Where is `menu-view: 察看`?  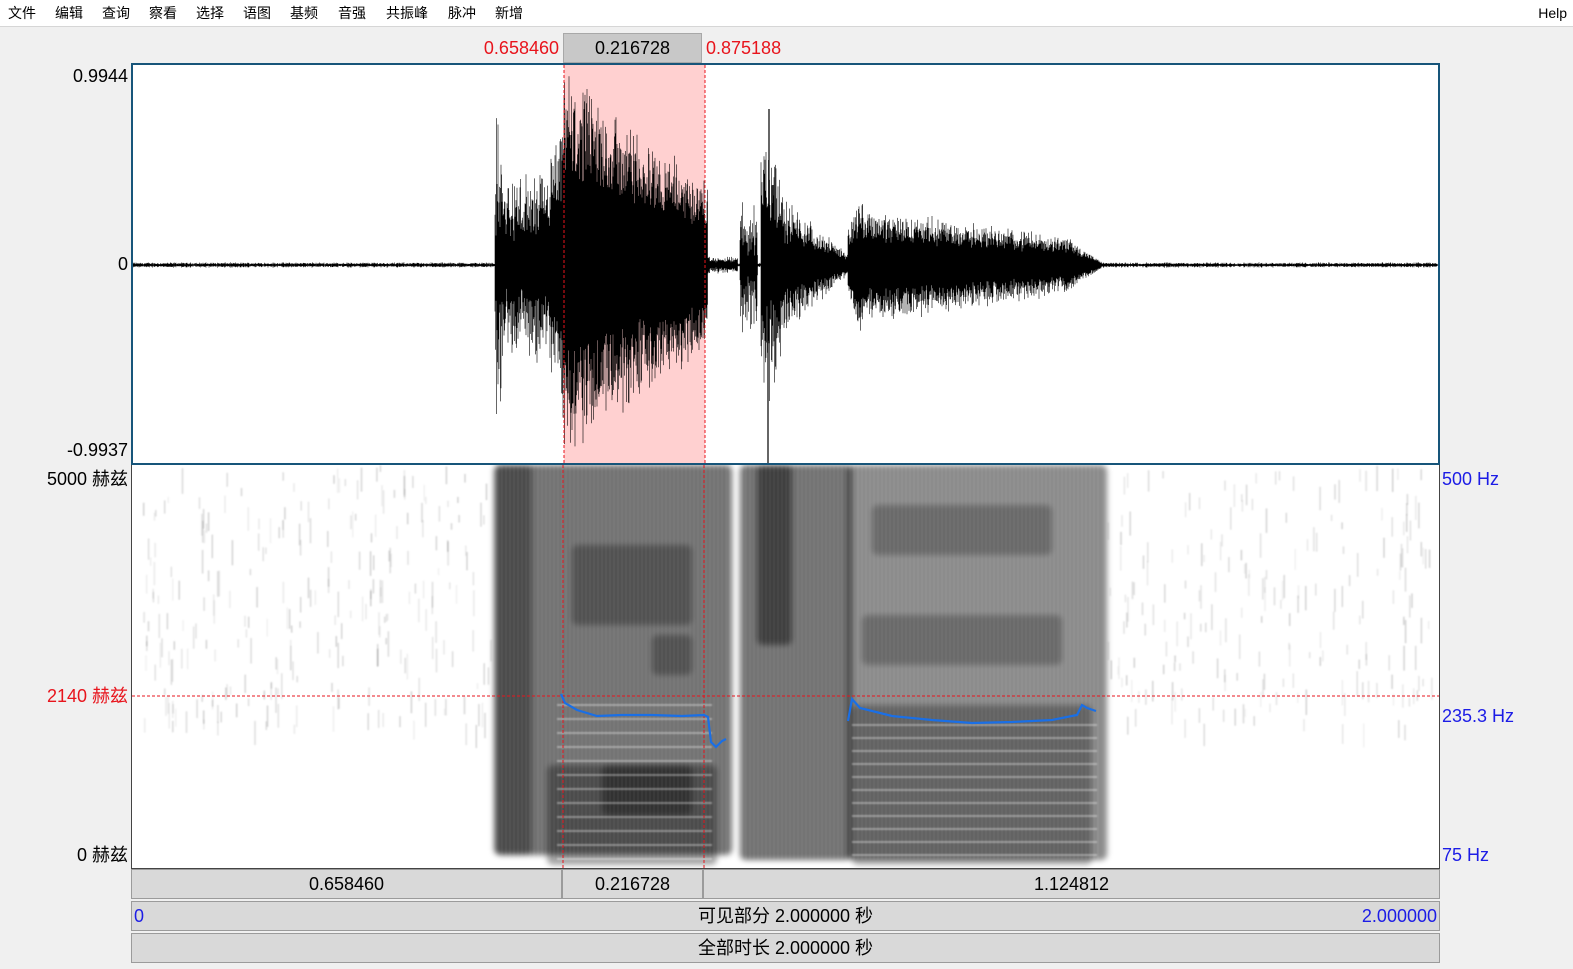
menu-view: 察看 is located at coordinates (163, 13).